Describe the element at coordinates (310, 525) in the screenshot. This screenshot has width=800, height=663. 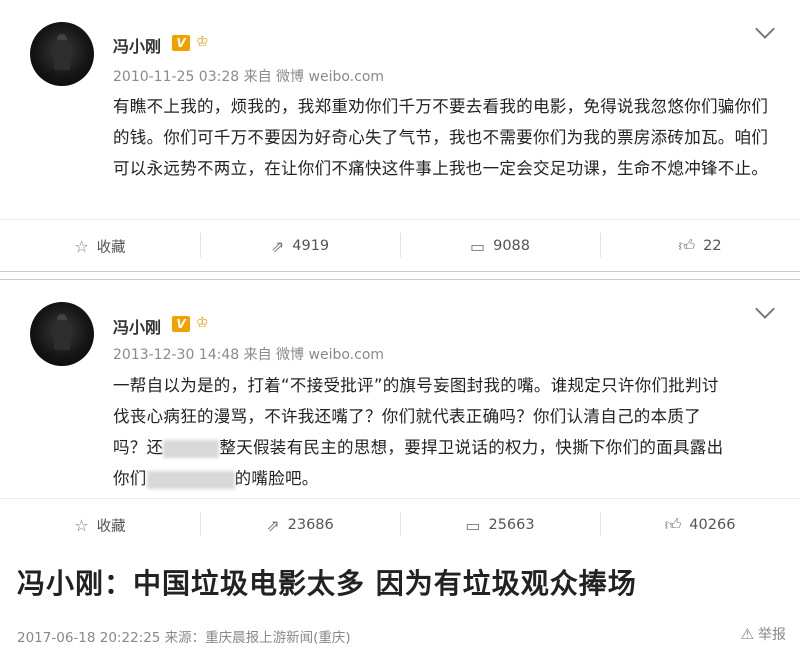
I see `repost-count: 23686` at that location.